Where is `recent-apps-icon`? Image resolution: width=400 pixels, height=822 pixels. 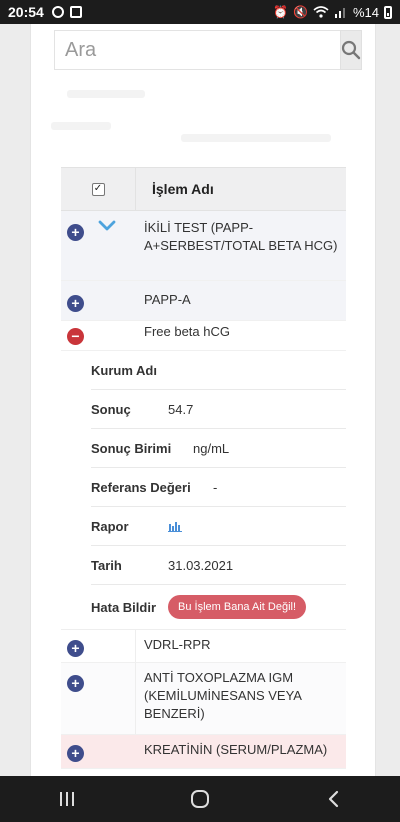
recent-apps-icon is located at coordinates (66, 799).